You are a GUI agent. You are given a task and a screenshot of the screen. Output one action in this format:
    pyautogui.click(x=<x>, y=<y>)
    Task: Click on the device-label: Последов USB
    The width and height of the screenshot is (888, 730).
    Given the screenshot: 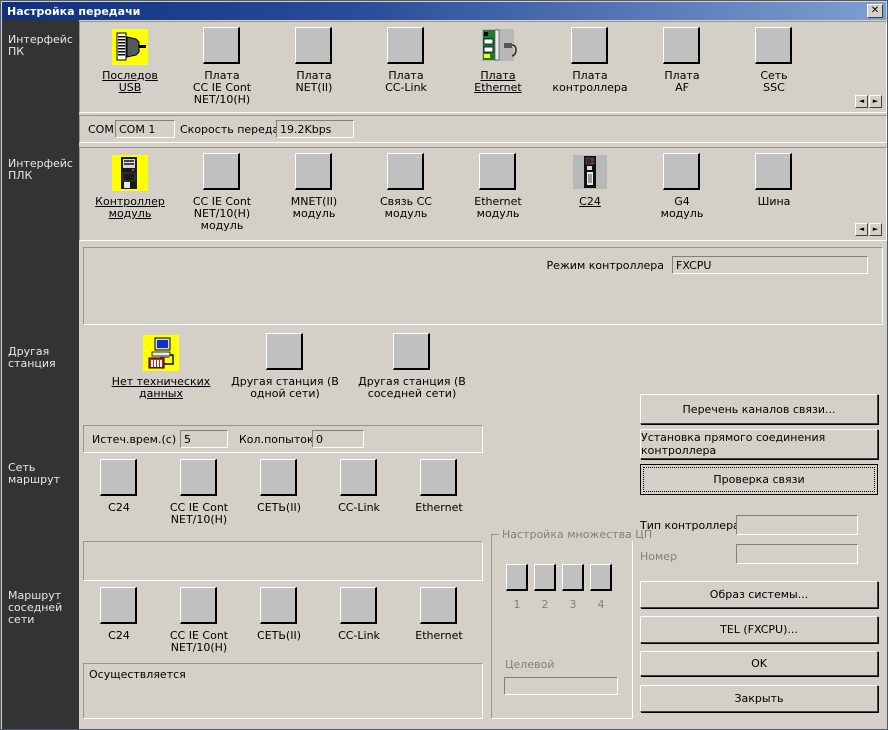 What is the action you would take?
    pyautogui.click(x=130, y=81)
    